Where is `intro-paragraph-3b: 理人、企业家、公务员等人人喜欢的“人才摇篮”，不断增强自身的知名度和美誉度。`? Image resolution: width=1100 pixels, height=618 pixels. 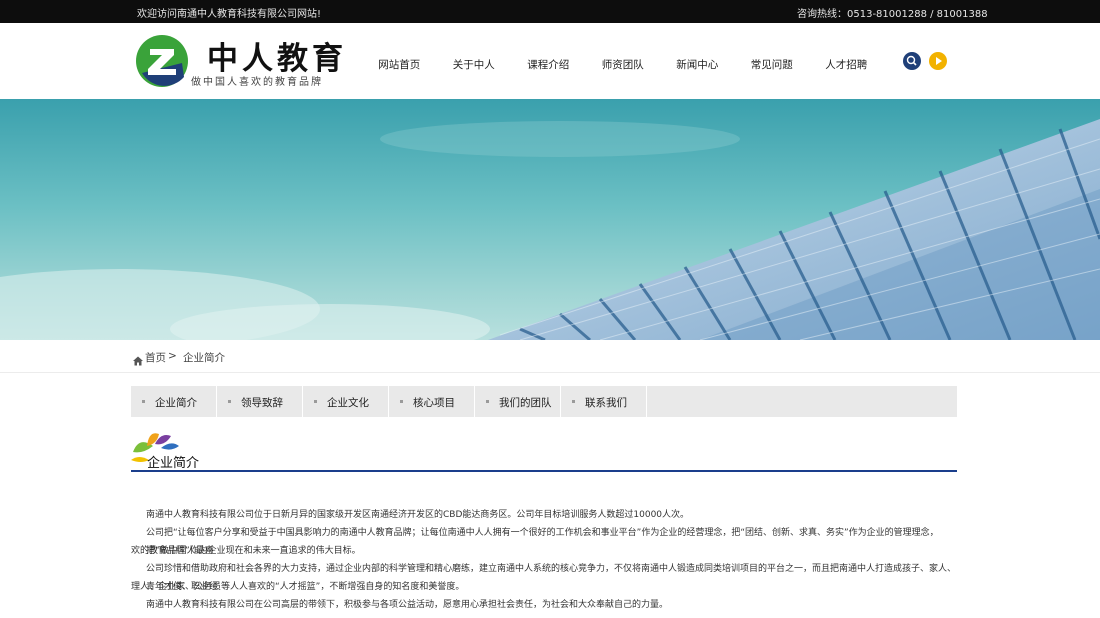 intro-paragraph-3b: 理人、企业家、公务员等人人喜欢的“人才摇篮”，不断增强自身的知名度和美誉度。 is located at coordinates (298, 587).